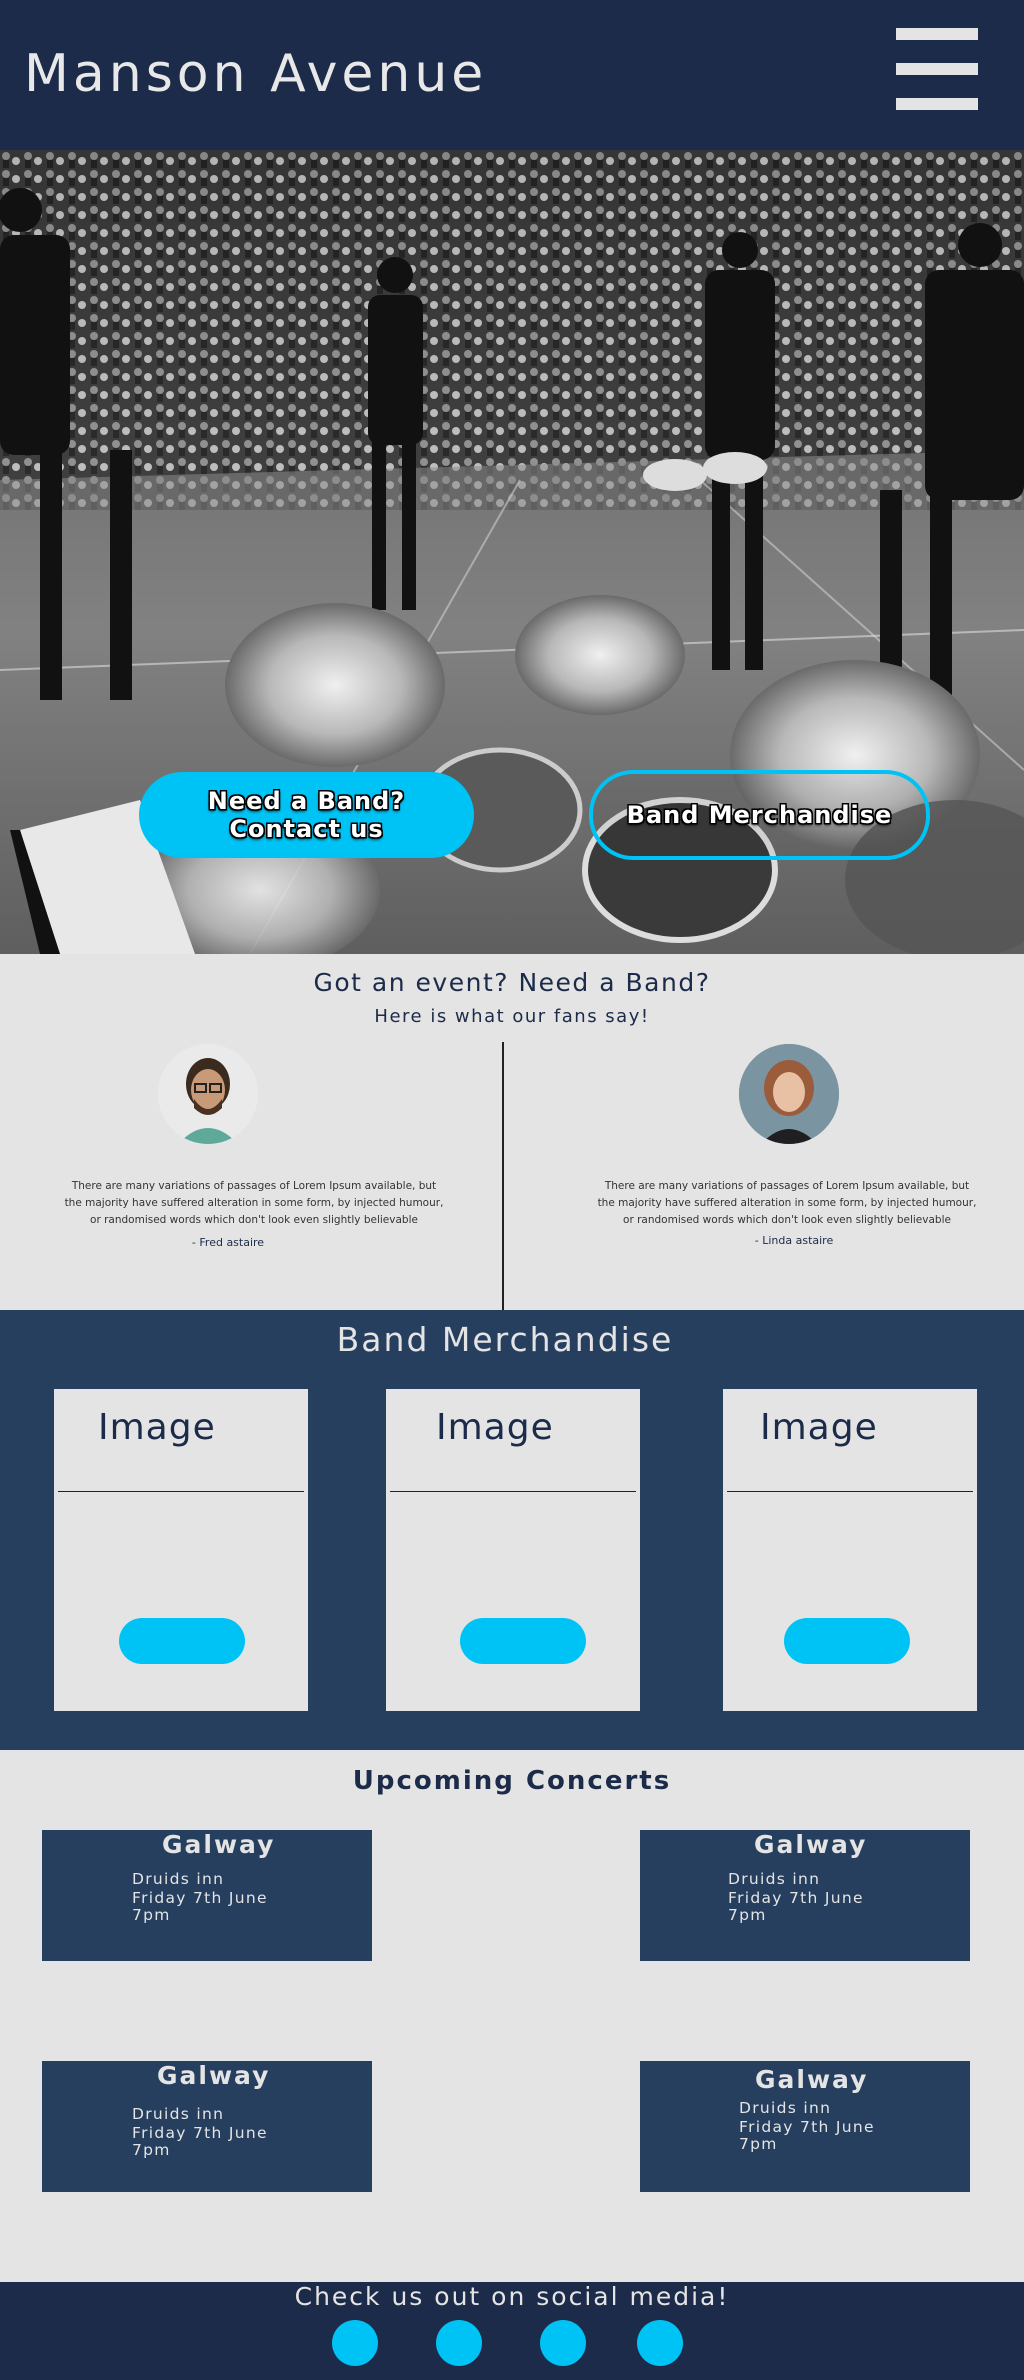 Image resolution: width=1024 pixels, height=2380 pixels. I want to click on testimonial-author: - Linda astaire, so click(794, 1240).